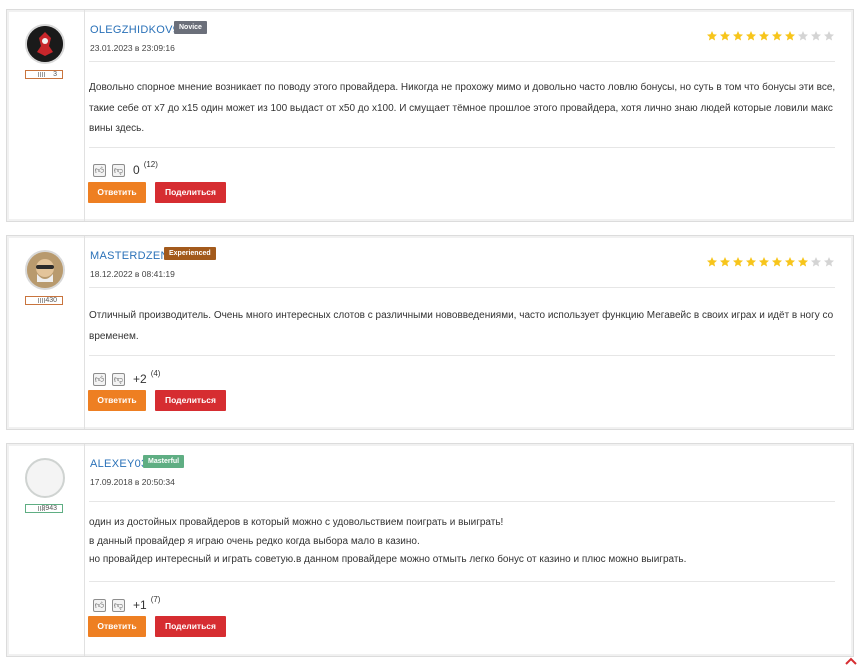  I want to click on rank-badge: Experienced, so click(190, 253).